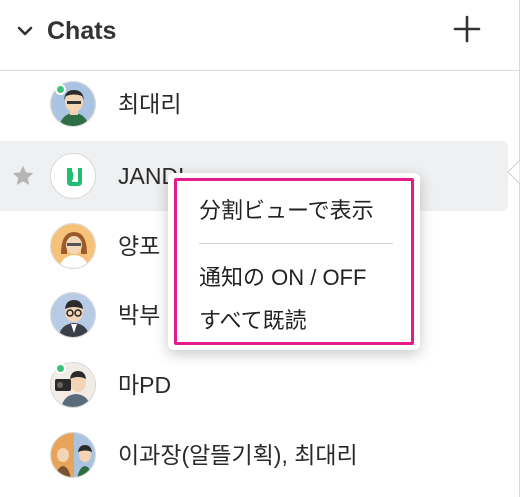 The width and height of the screenshot is (520, 497). I want to click on menu-divider, so click(296, 243).